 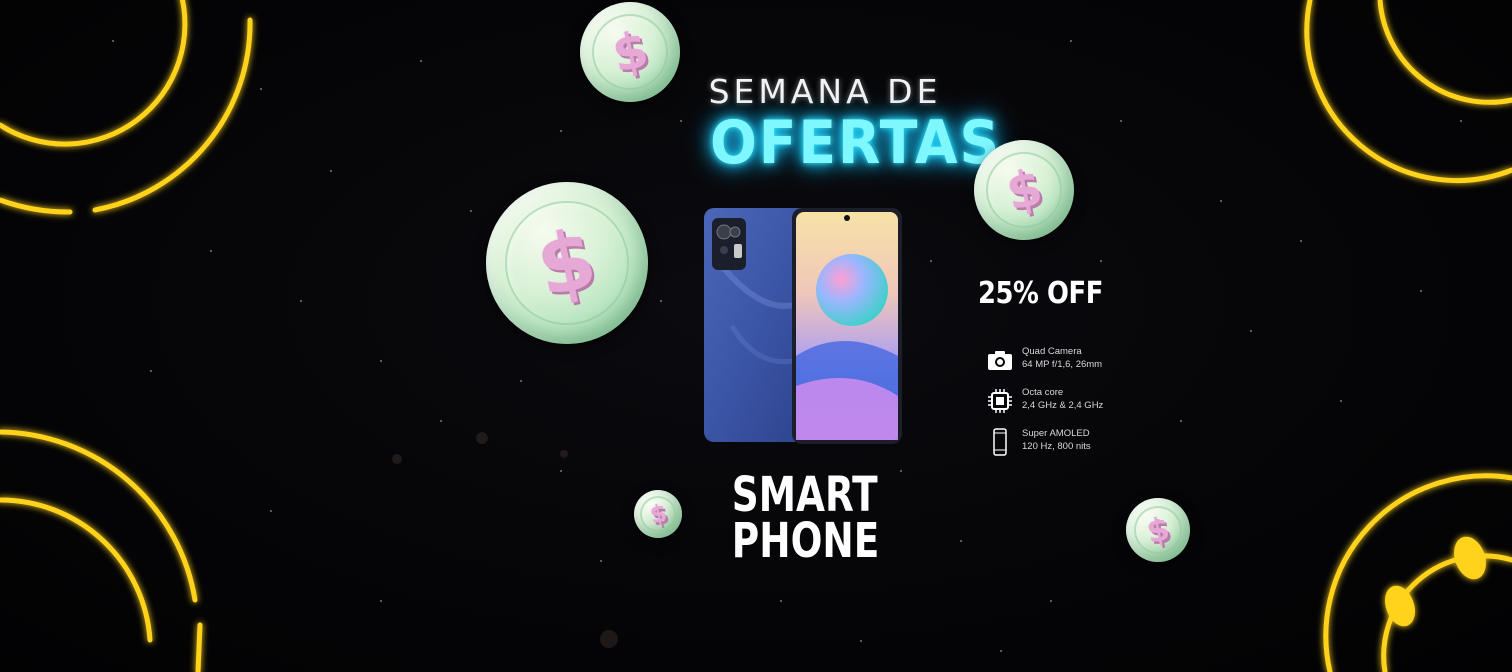 I want to click on spec-item-processor: Octa core 2,4 GHz & 2,4 GHz, so click(x=1066, y=405).